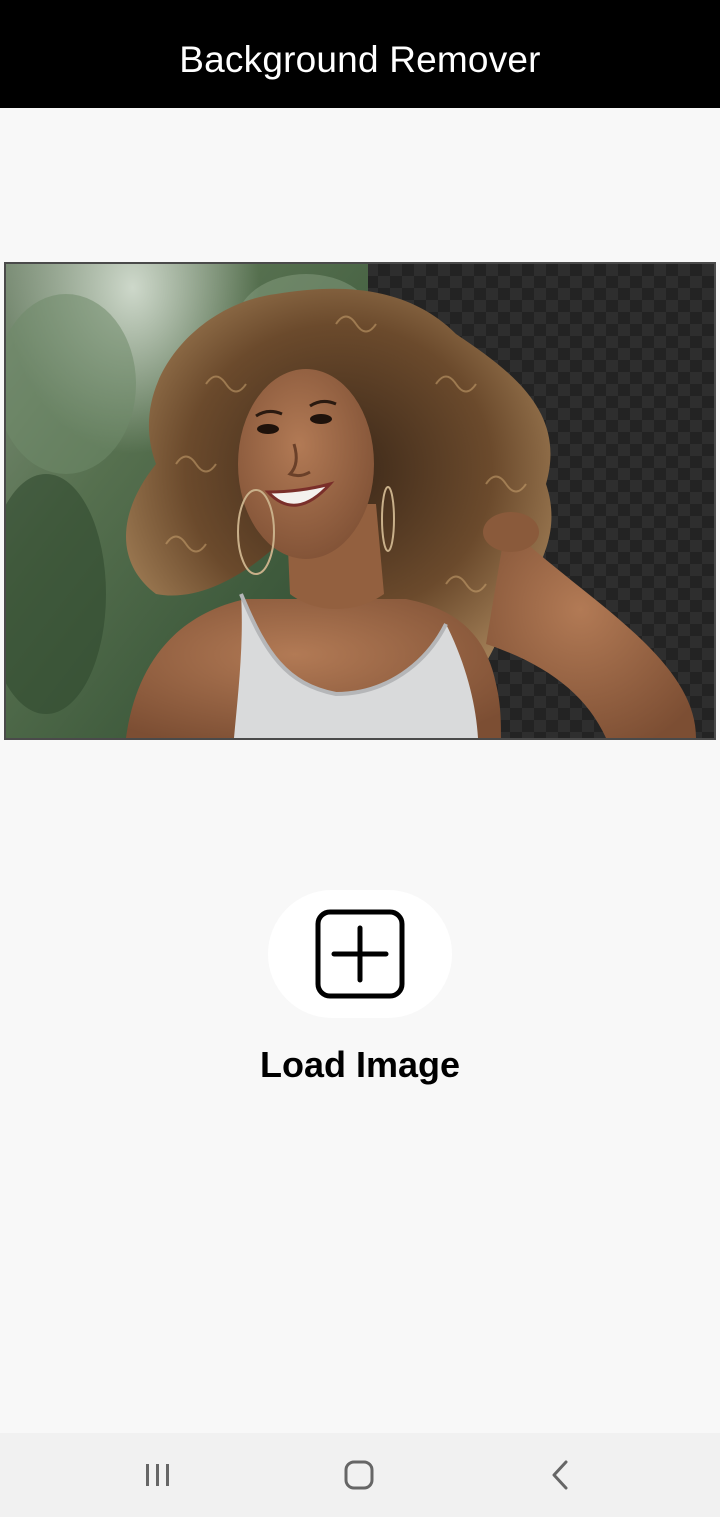 The height and width of the screenshot is (1517, 720). I want to click on home-icon, so click(359, 1475).